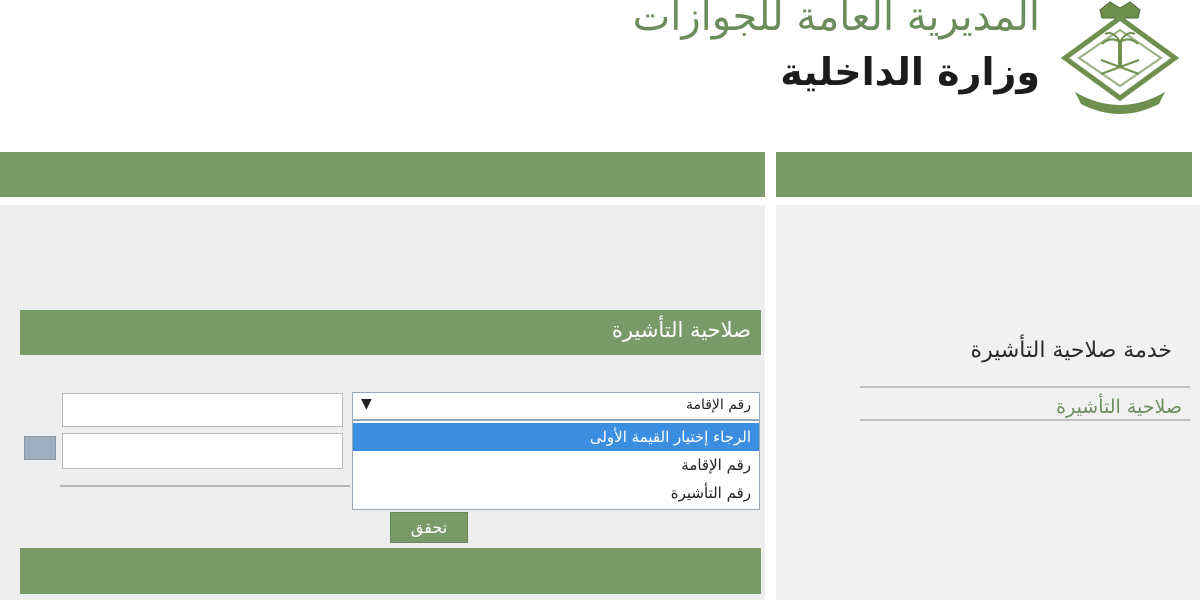  What do you see at coordinates (556, 437) in the screenshot?
I see `dropdown-option-placeholder: الرجاء إختيار القيمة الأولى` at bounding box center [556, 437].